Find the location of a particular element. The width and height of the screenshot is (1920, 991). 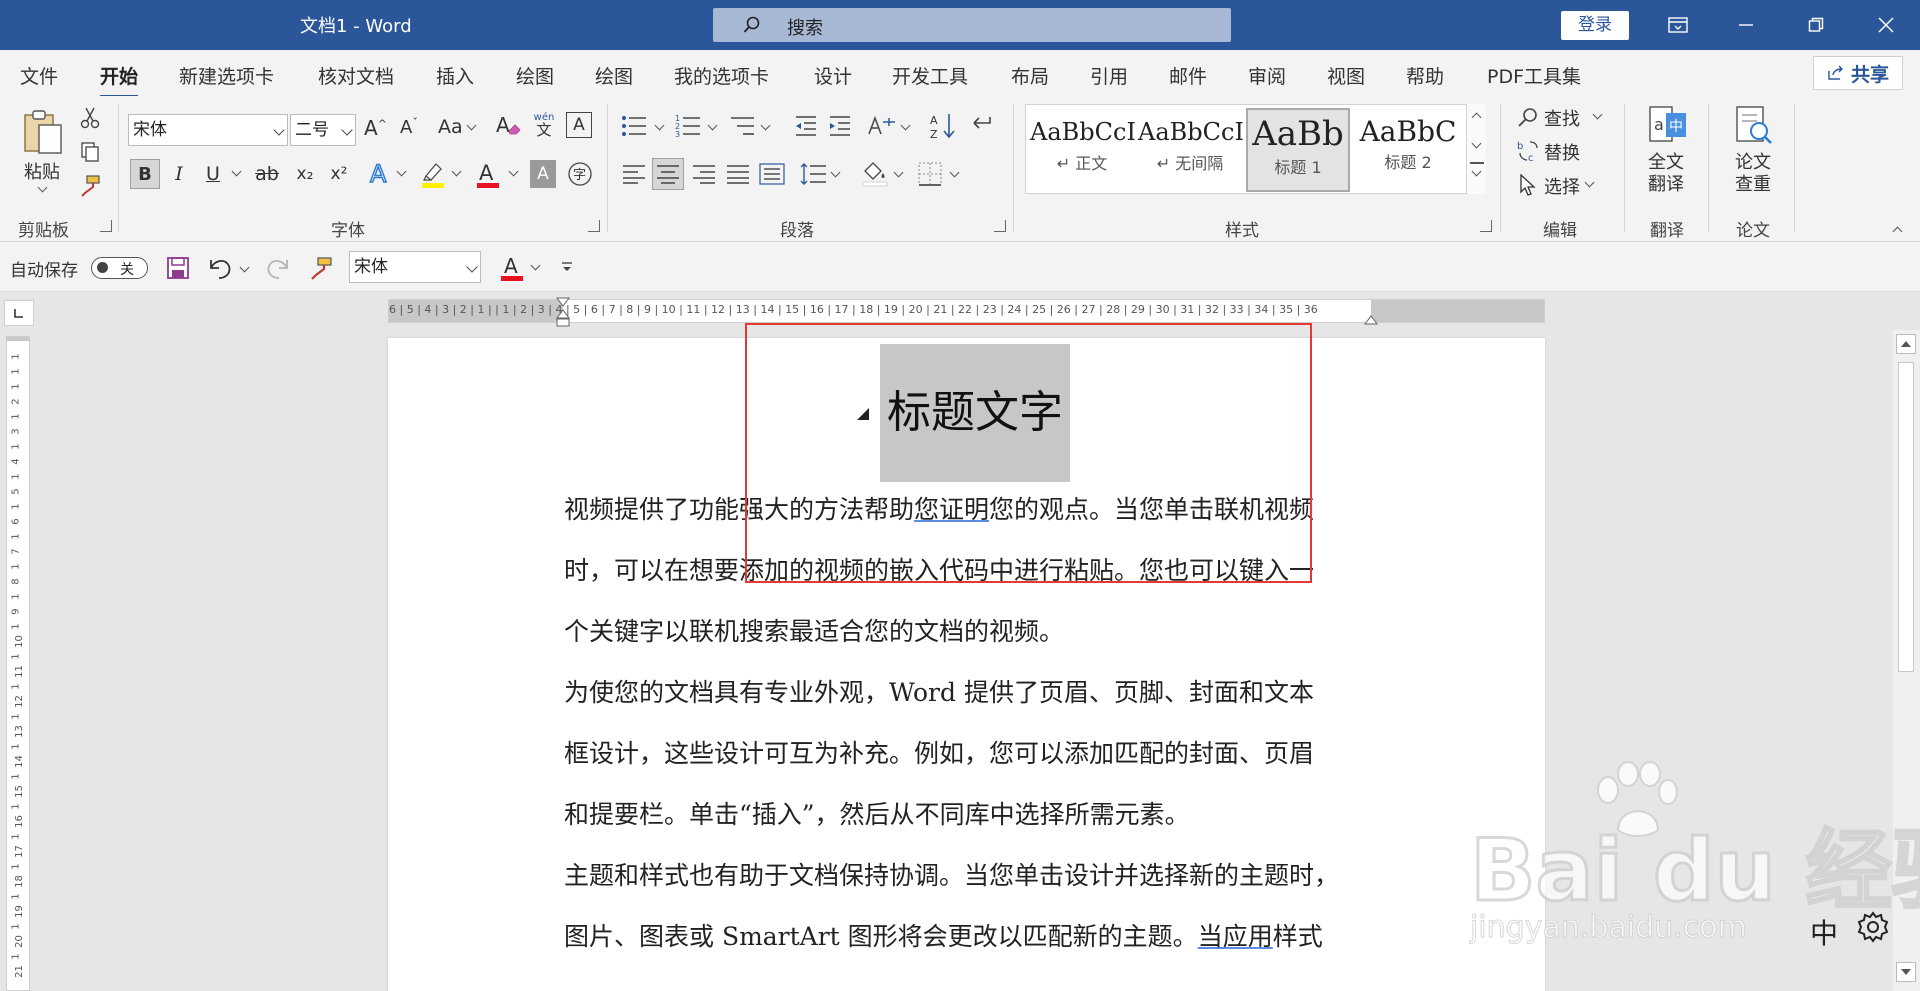

change-case-dropdown is located at coordinates (471, 125).